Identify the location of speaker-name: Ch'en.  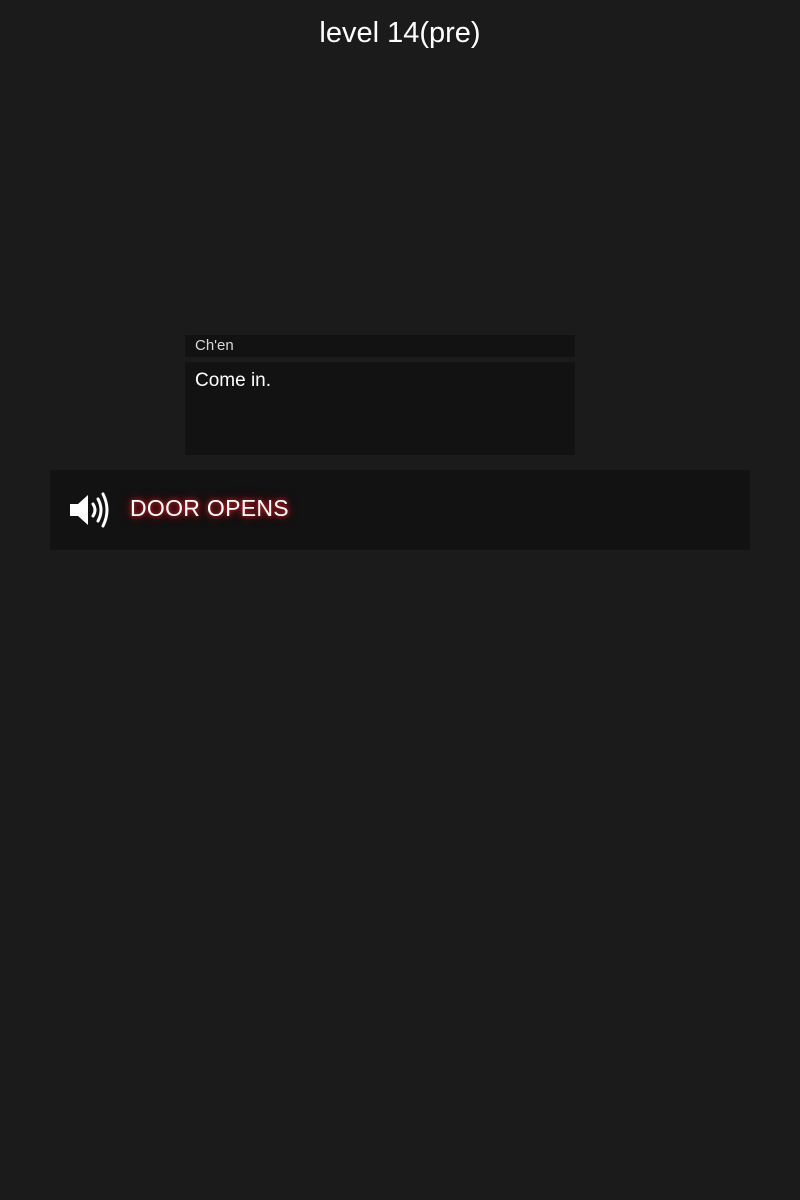
(380, 346).